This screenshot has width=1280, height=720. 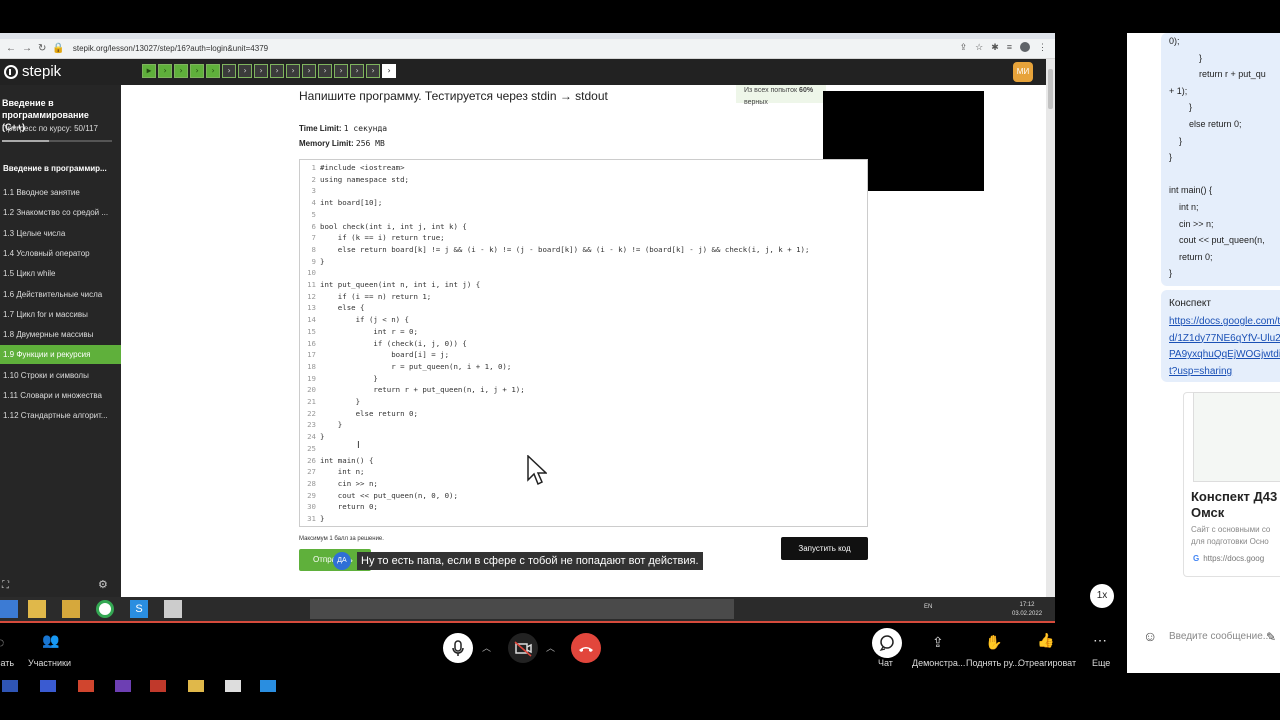 What do you see at coordinates (60, 253) in the screenshot?
I see `sidebar-lesson-item: 1.4 Условный оператор` at bounding box center [60, 253].